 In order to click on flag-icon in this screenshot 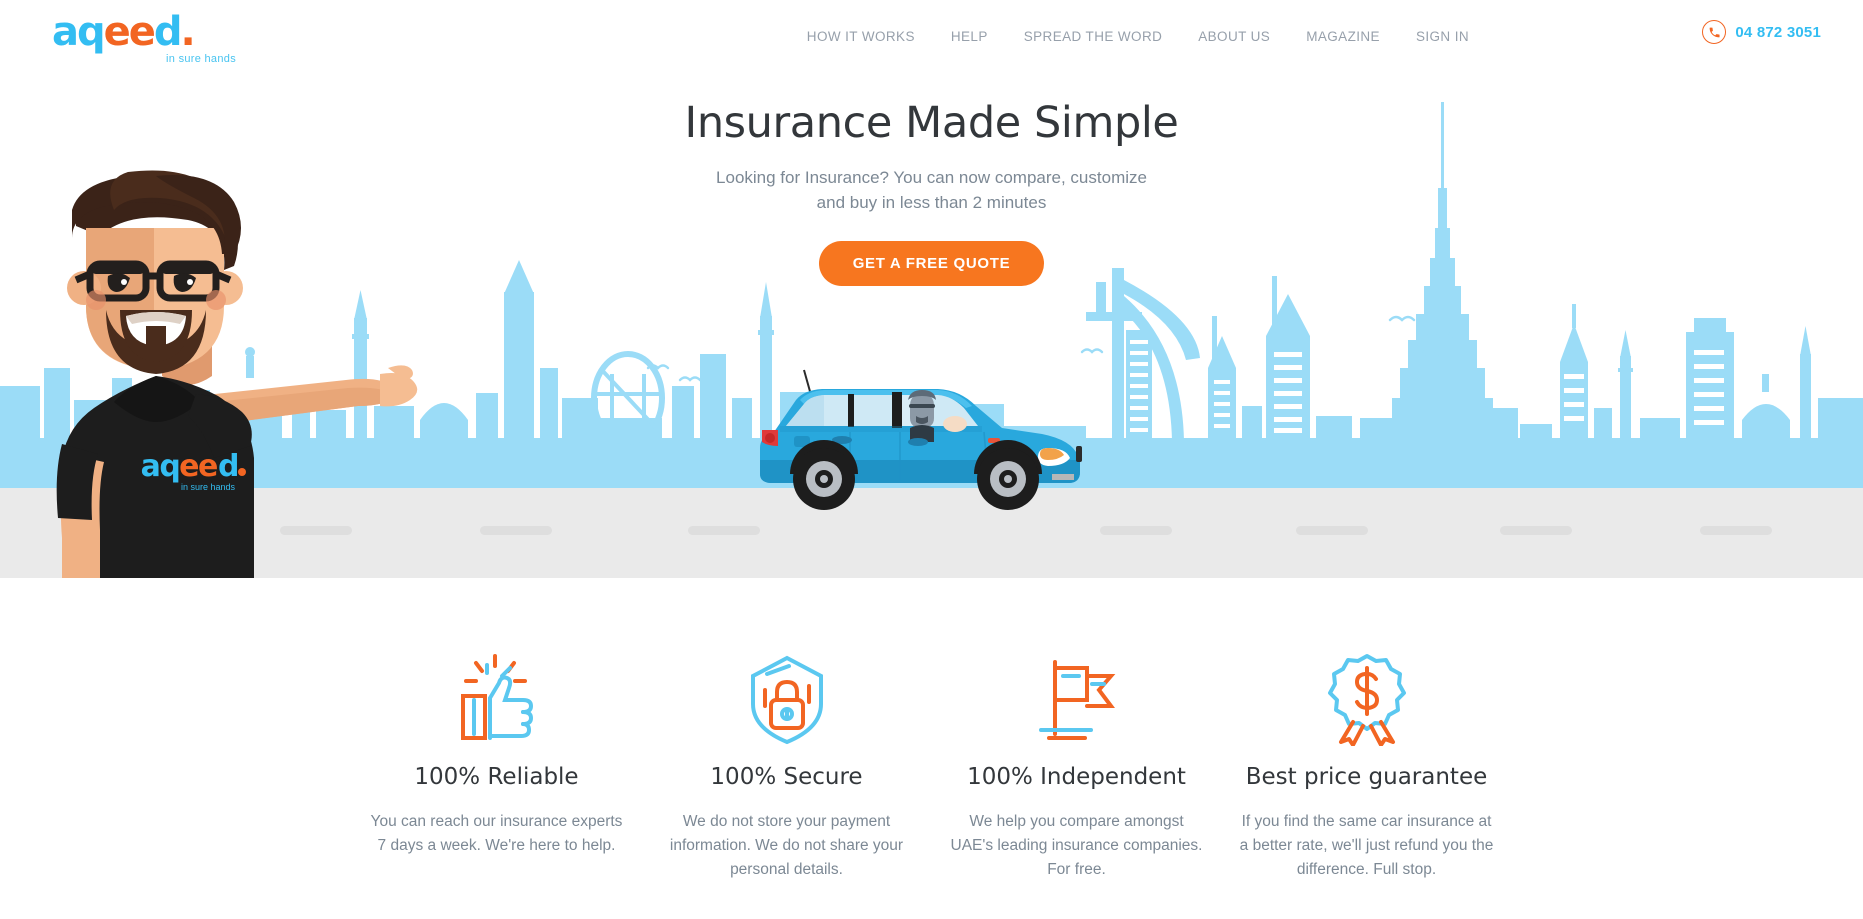, I will do `click(1077, 692)`.